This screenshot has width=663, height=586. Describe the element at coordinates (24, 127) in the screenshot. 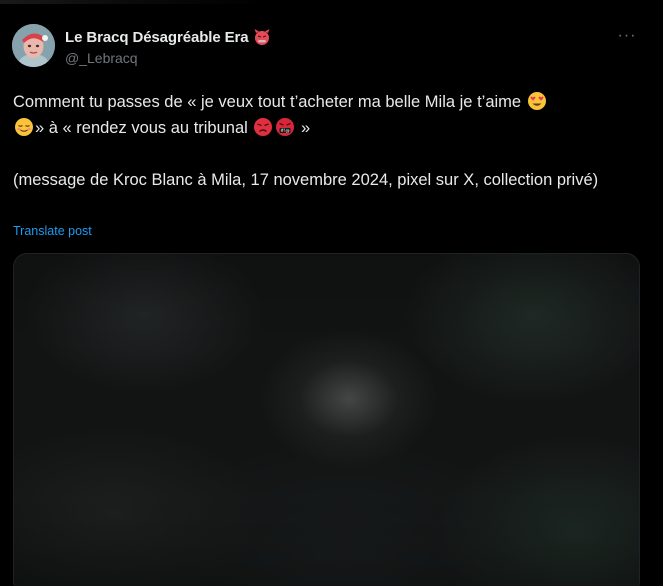

I see `relieved-face-emoji-icon` at that location.